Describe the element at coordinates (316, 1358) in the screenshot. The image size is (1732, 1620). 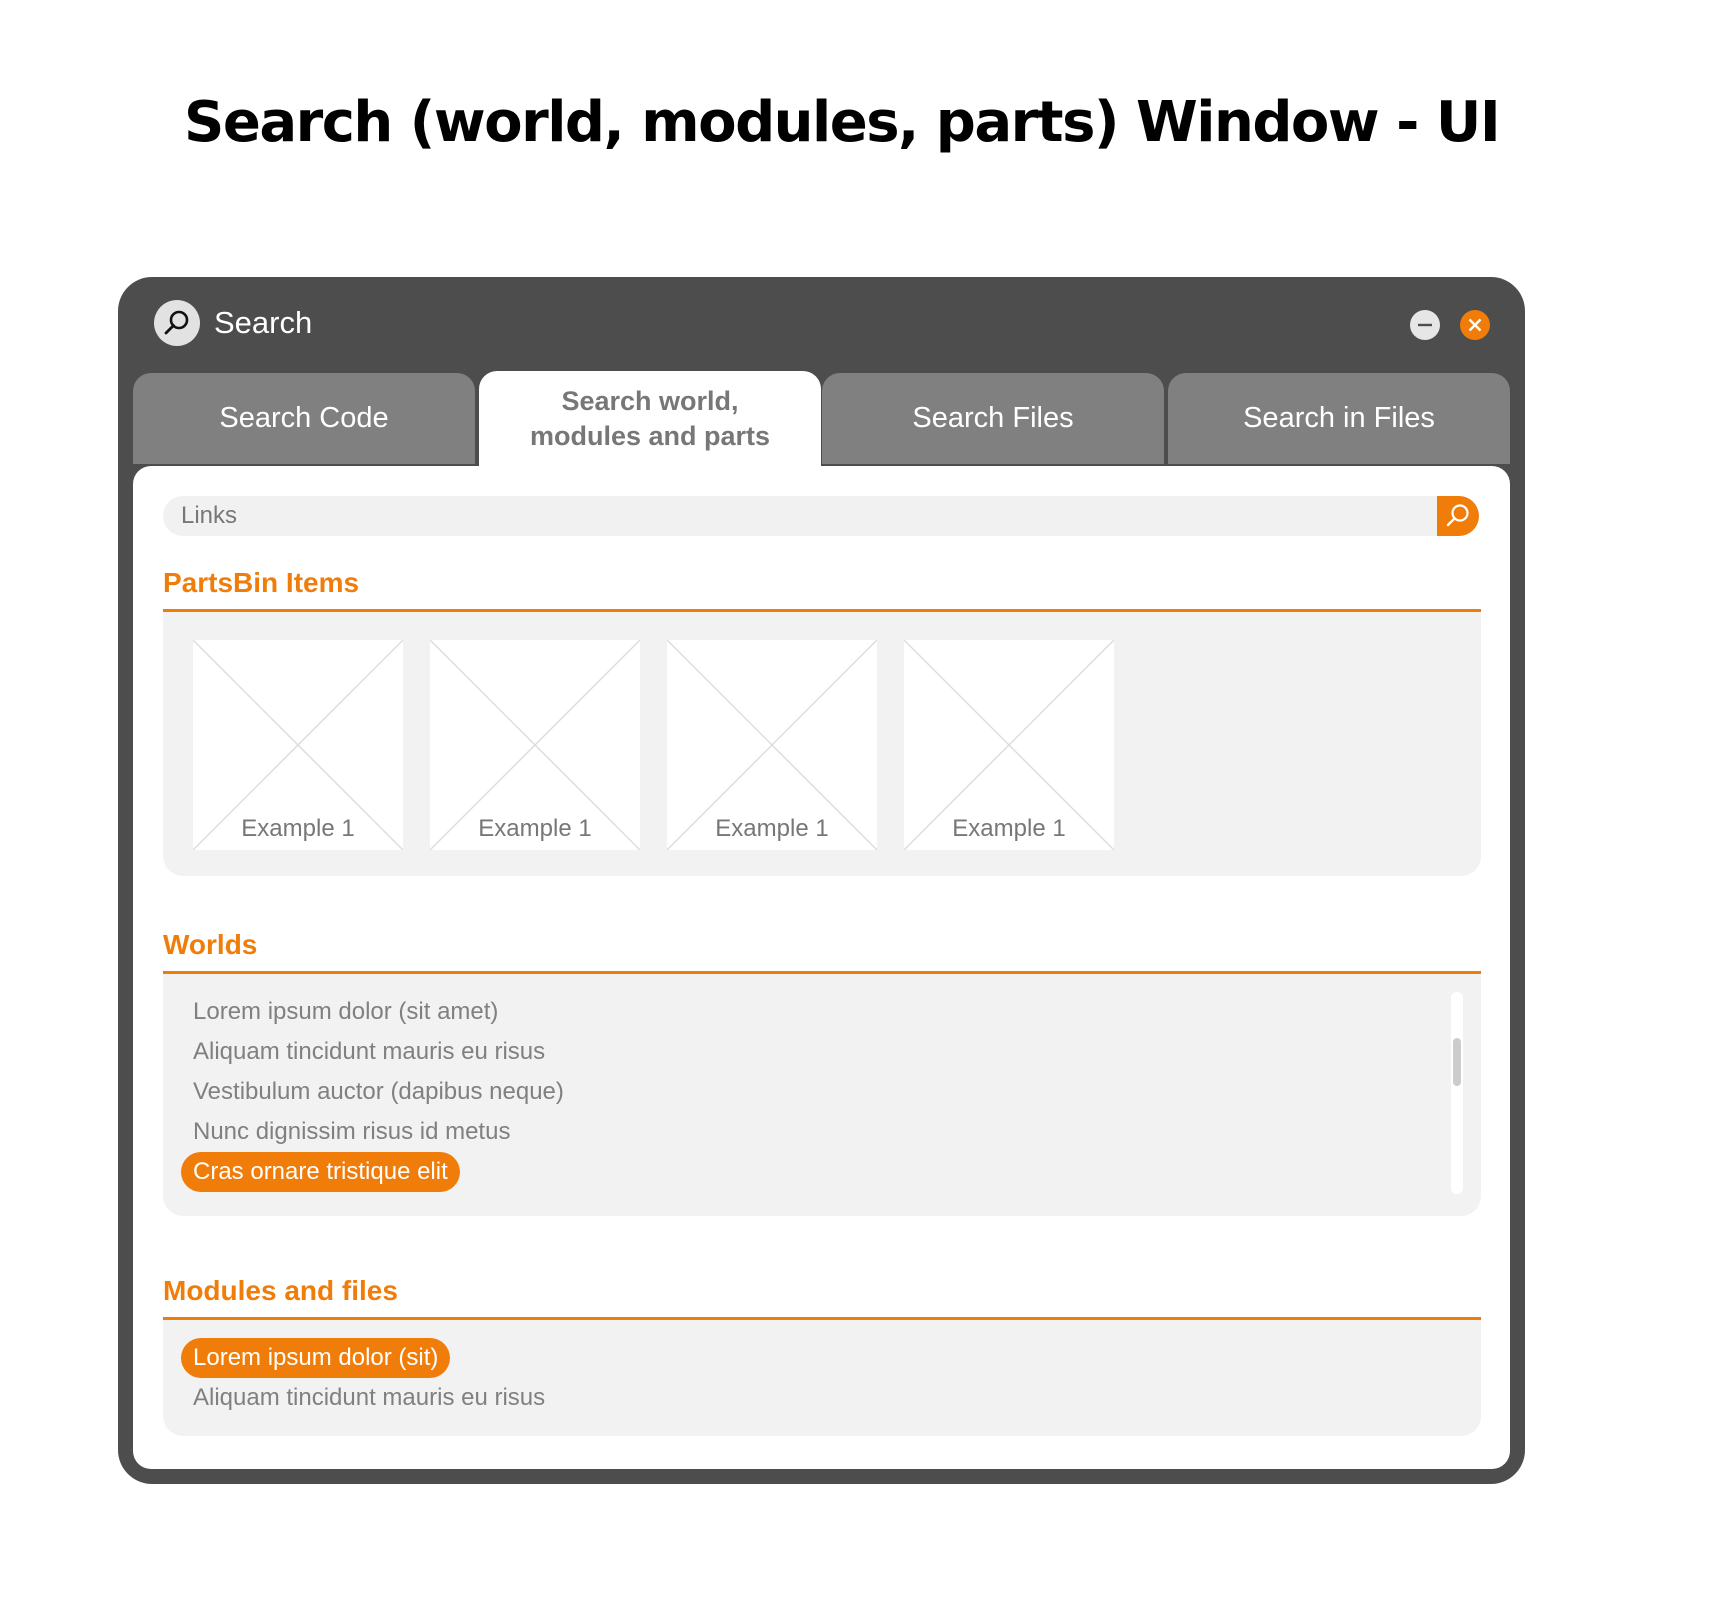
I see `module-item-selected: Lorem ipsum dolor (sit)` at that location.